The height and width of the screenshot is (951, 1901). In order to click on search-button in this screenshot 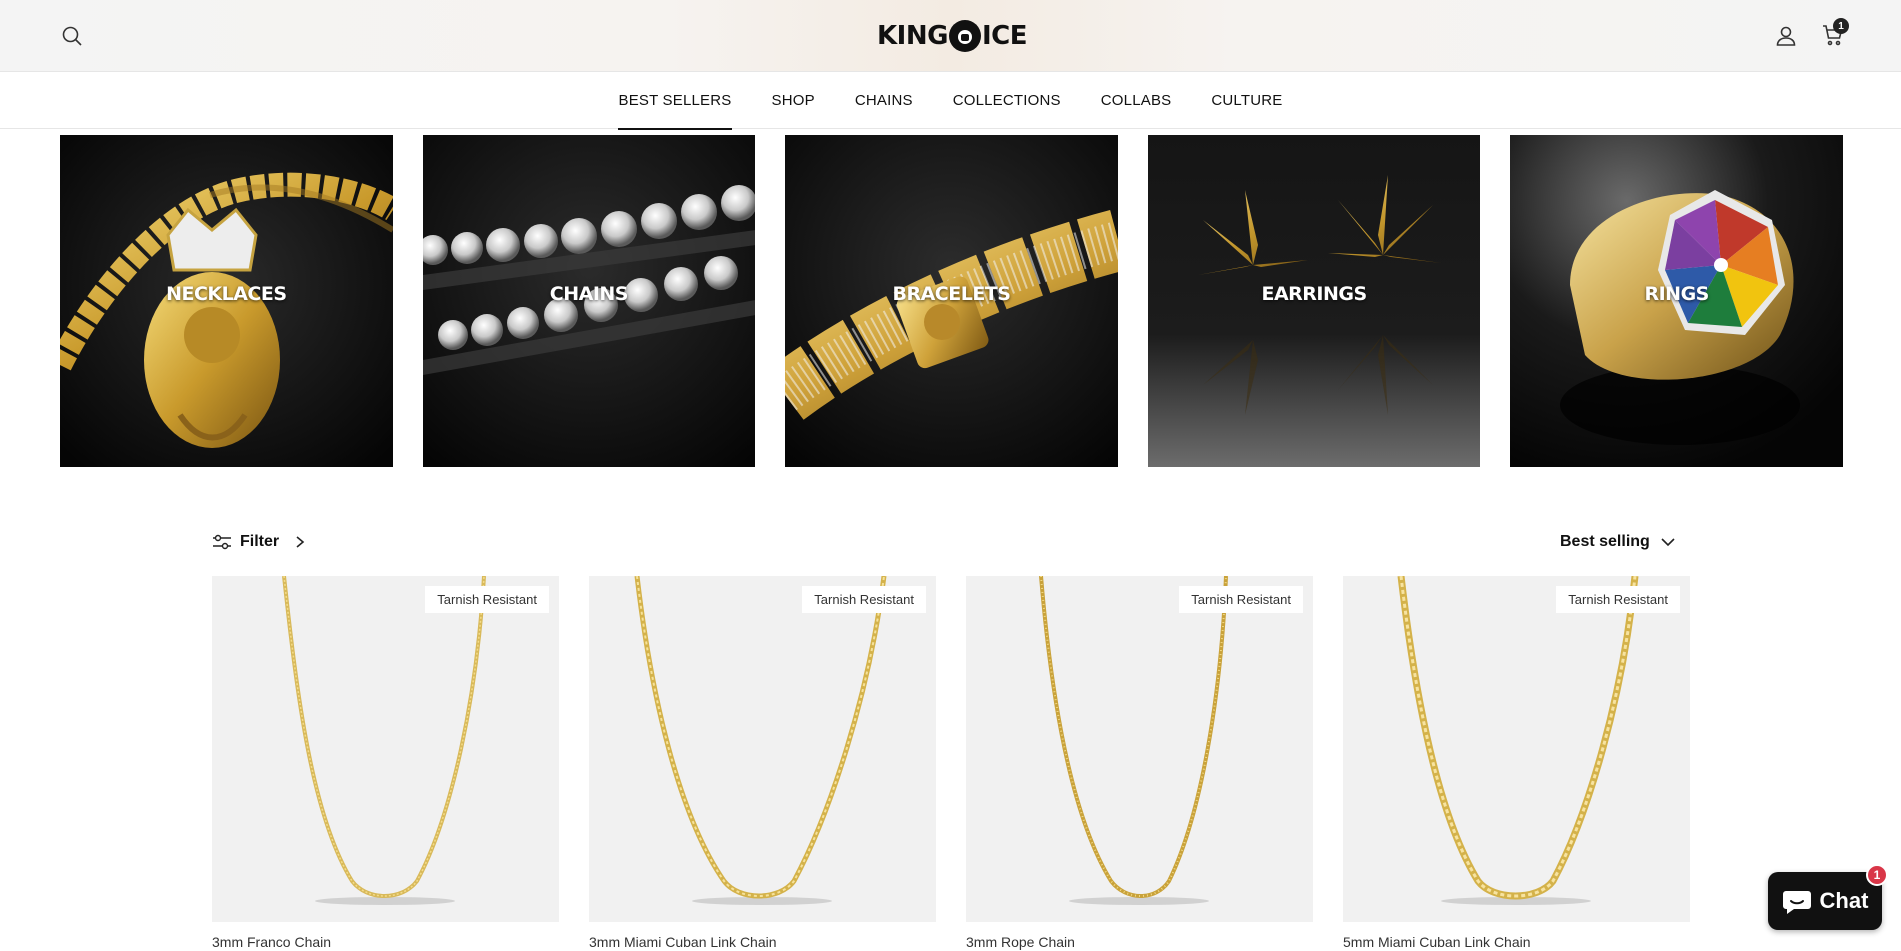, I will do `click(72, 36)`.